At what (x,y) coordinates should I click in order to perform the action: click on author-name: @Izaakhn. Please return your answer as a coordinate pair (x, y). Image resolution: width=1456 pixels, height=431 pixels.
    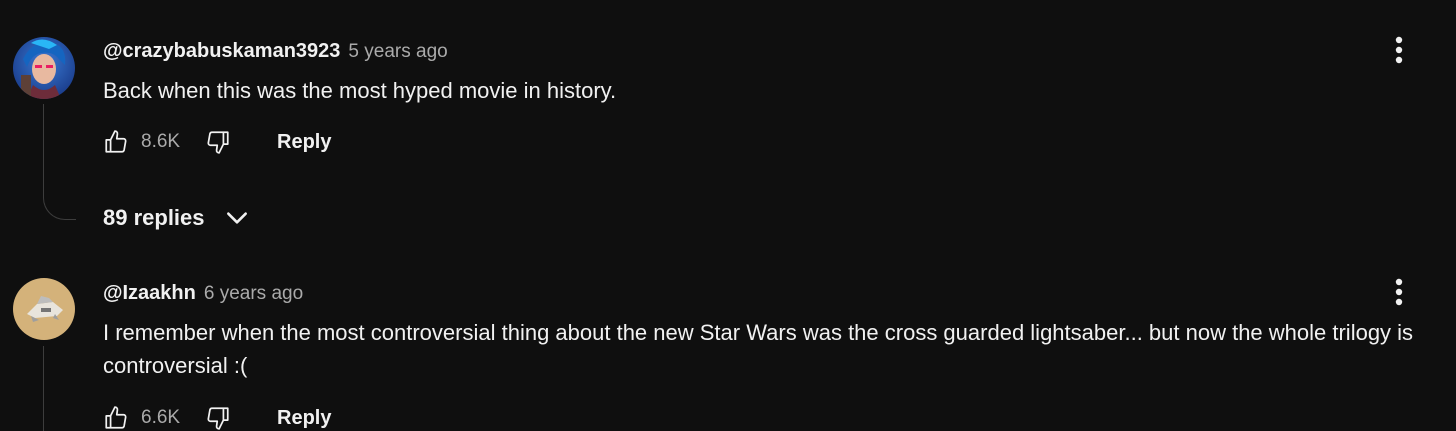
    Looking at the image, I should click on (149, 293).